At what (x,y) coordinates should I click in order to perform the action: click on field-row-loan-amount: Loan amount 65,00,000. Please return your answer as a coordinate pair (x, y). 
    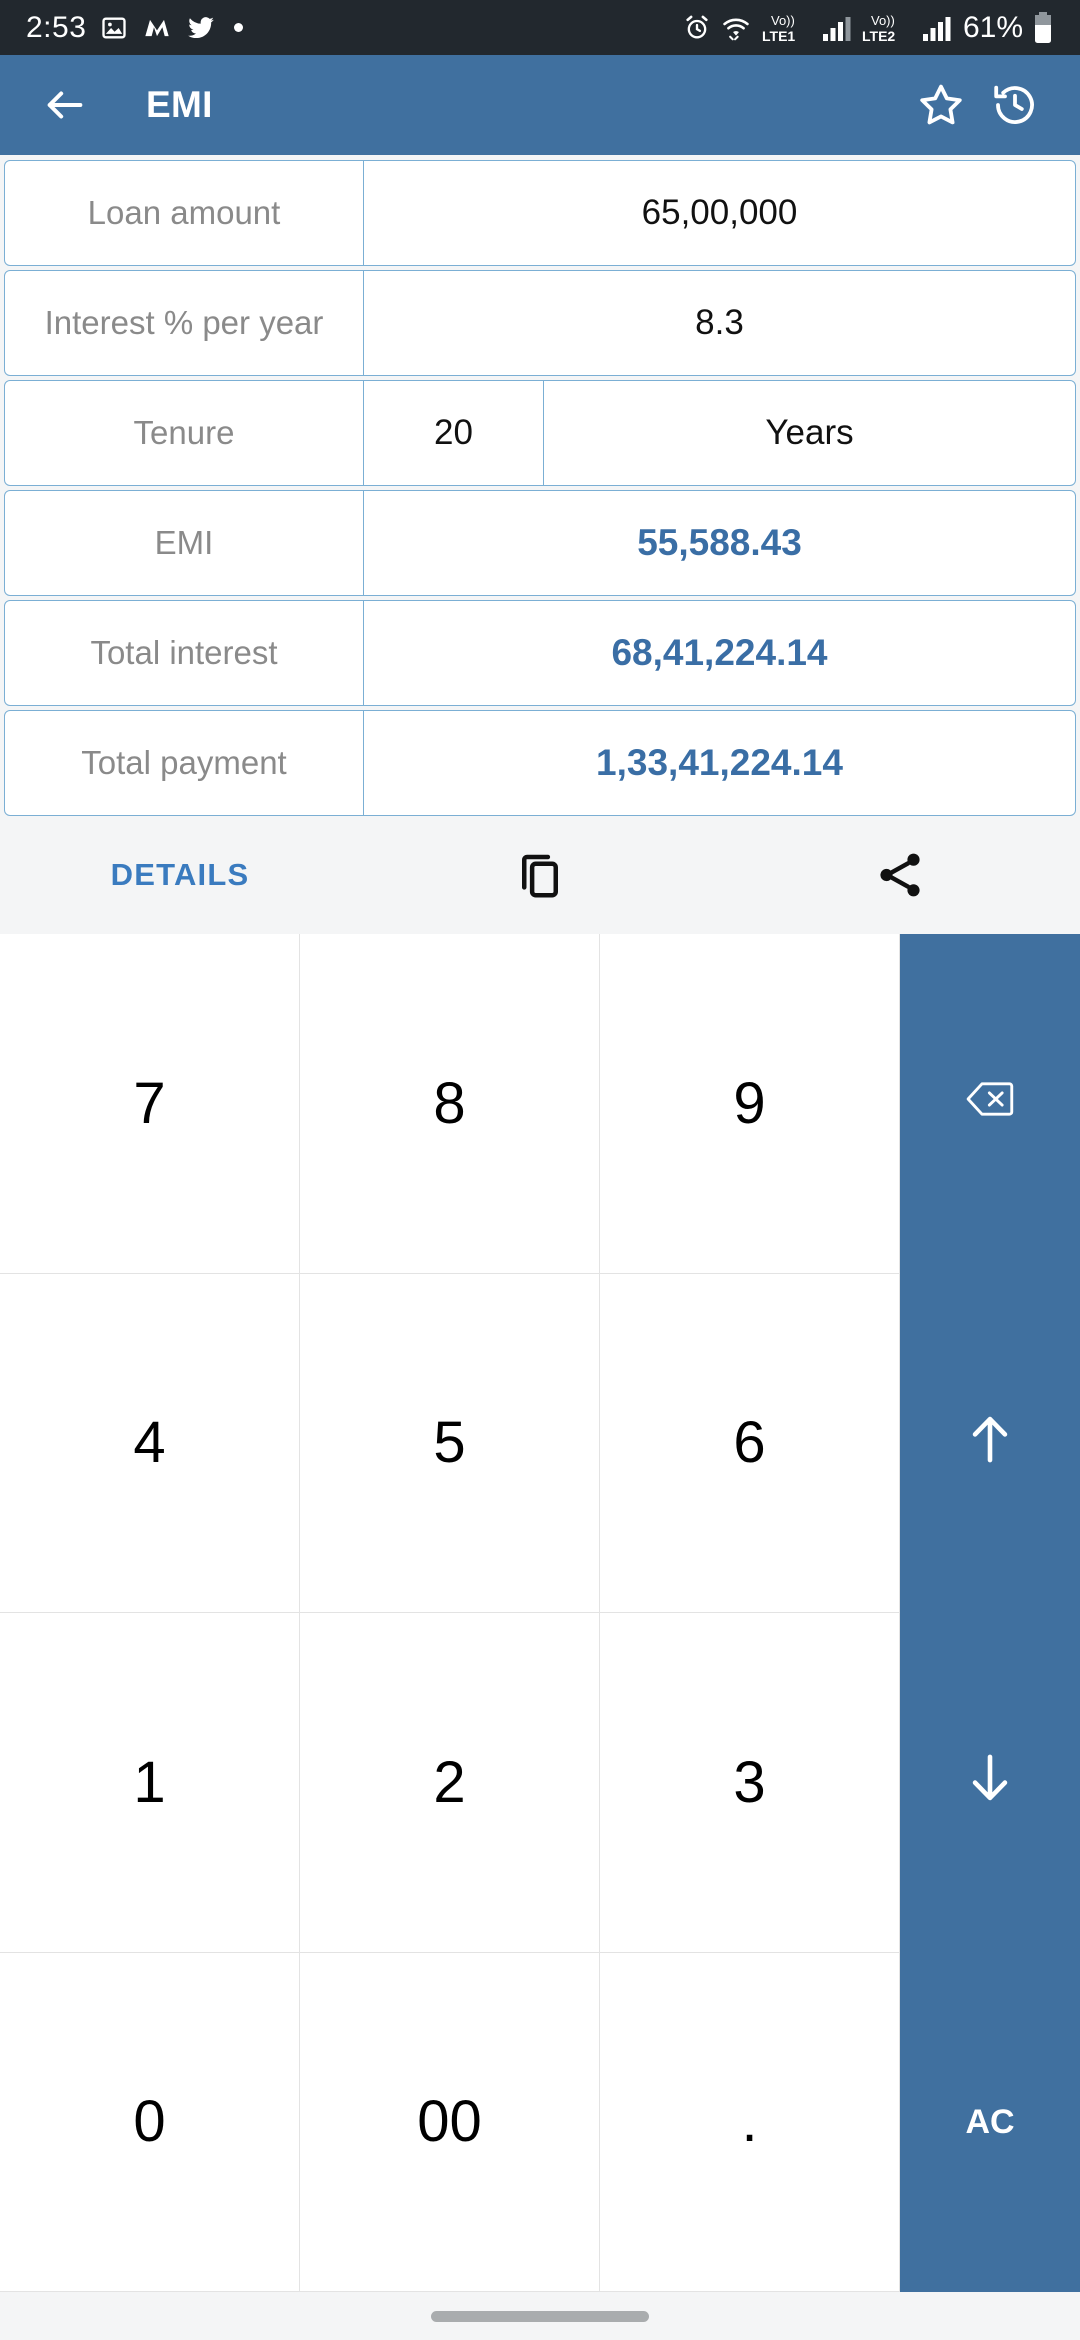
    Looking at the image, I should click on (540, 213).